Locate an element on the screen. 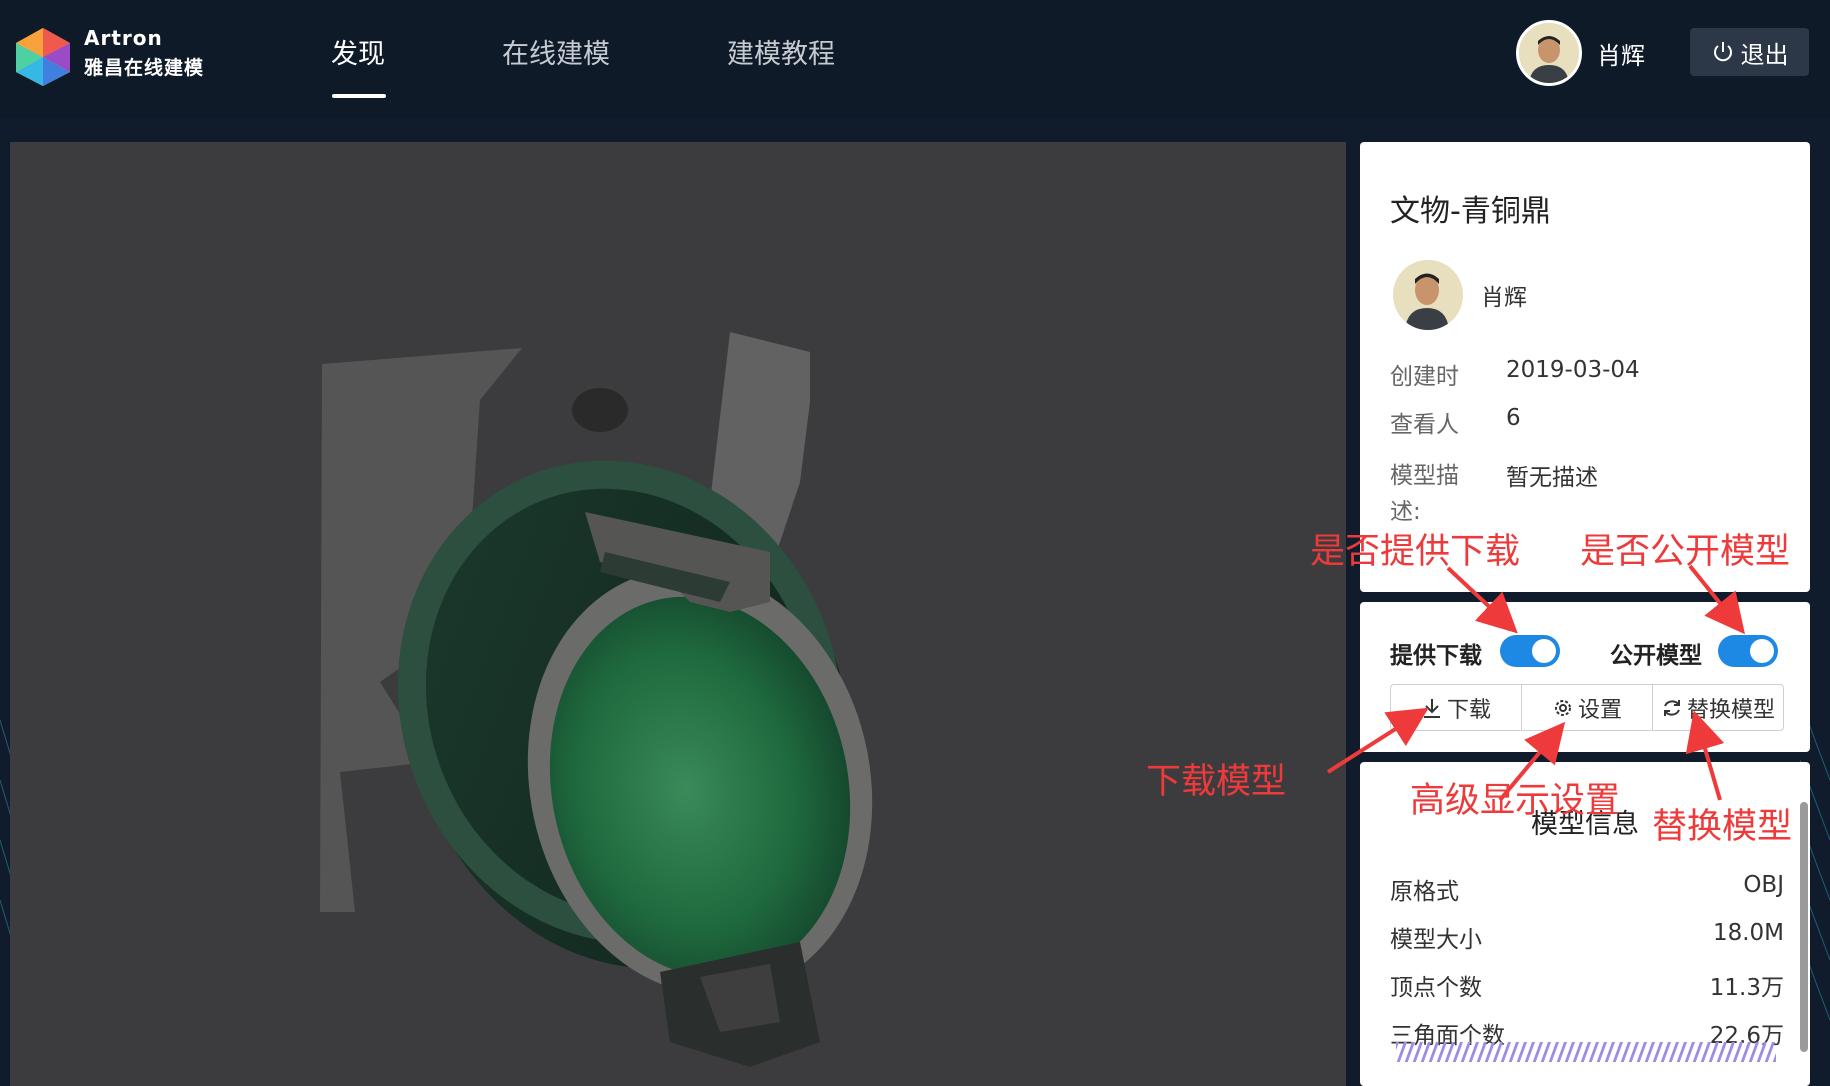 The height and width of the screenshot is (1086, 1830). logout-label: 退出 is located at coordinates (1764, 54).